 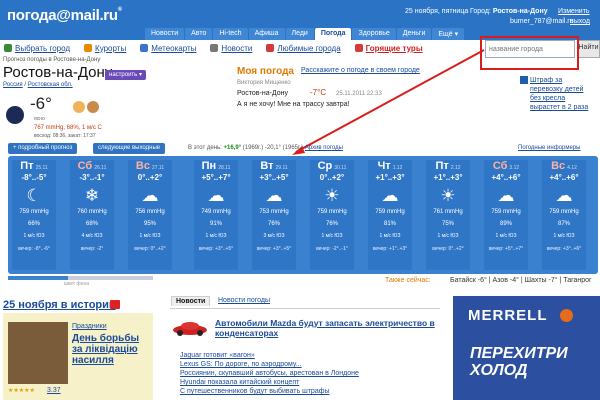 I want to click on day-name: Вс, so click(x=142, y=166).